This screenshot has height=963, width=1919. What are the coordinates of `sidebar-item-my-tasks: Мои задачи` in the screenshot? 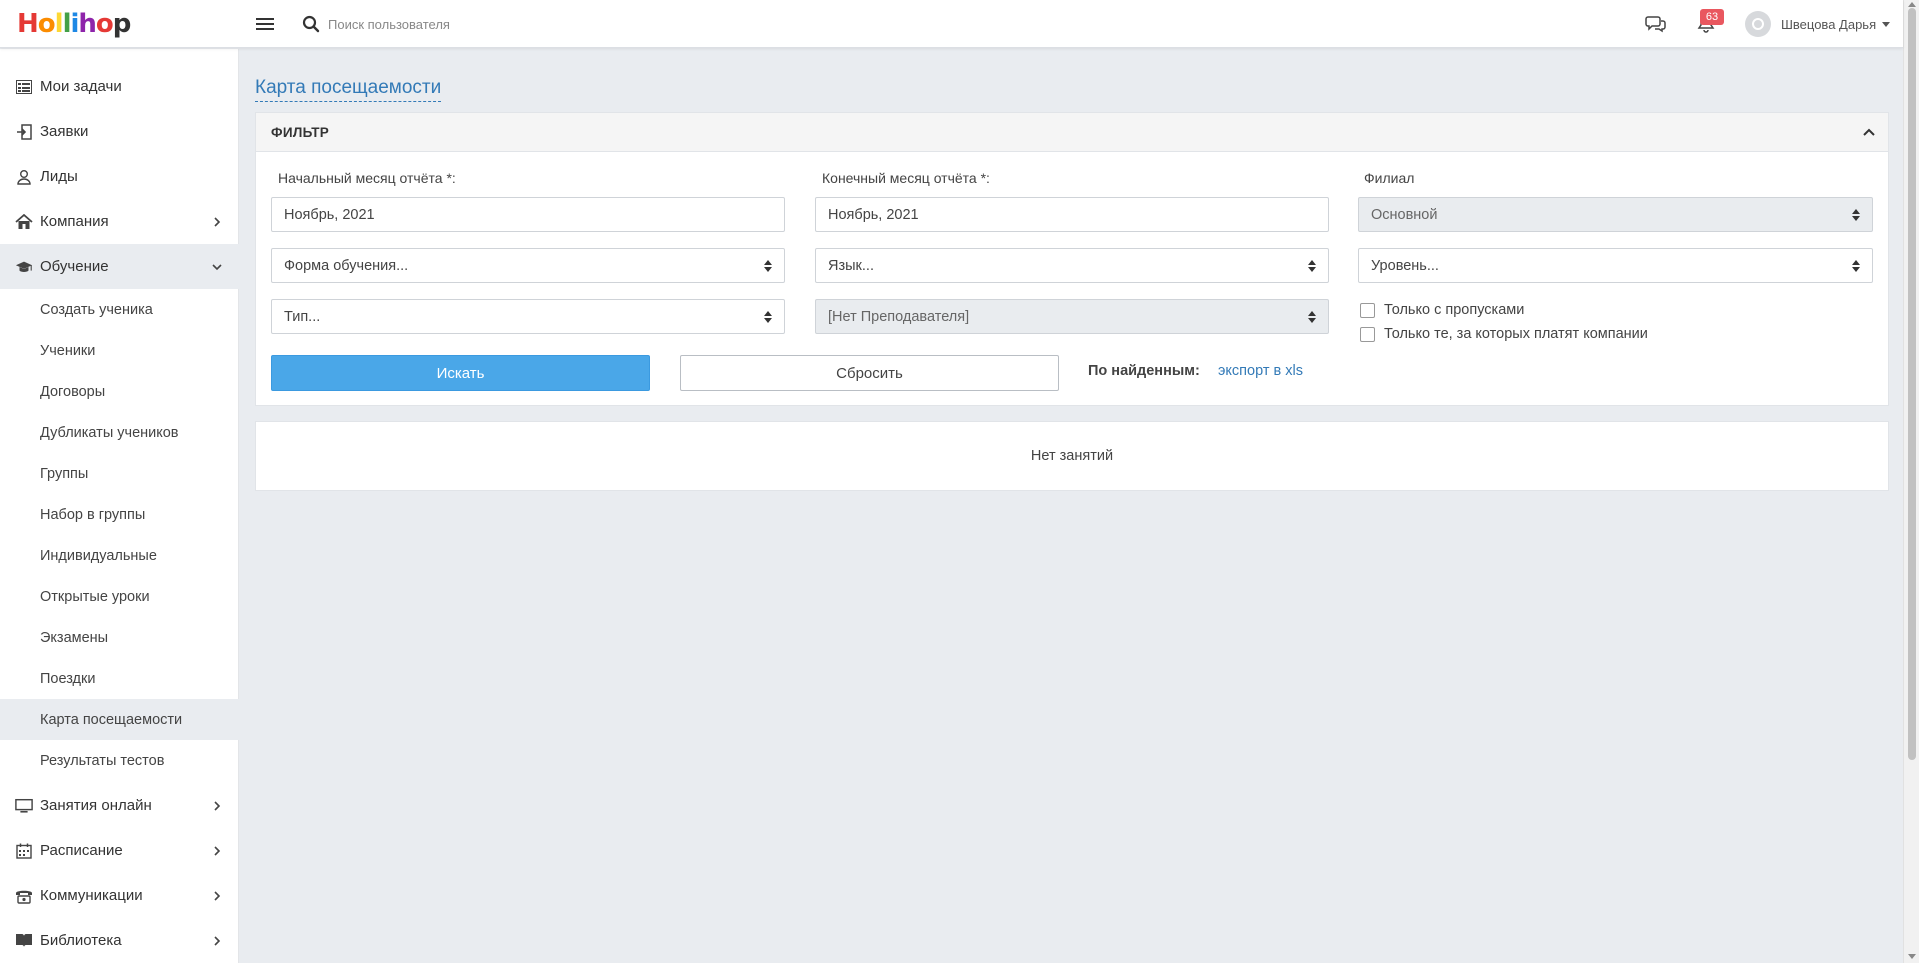 It's located at (119, 86).